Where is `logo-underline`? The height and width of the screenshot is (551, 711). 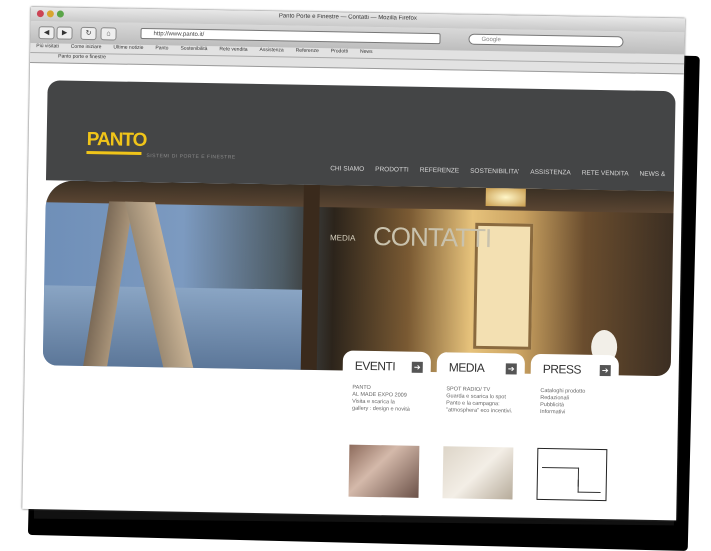 logo-underline is located at coordinates (114, 152).